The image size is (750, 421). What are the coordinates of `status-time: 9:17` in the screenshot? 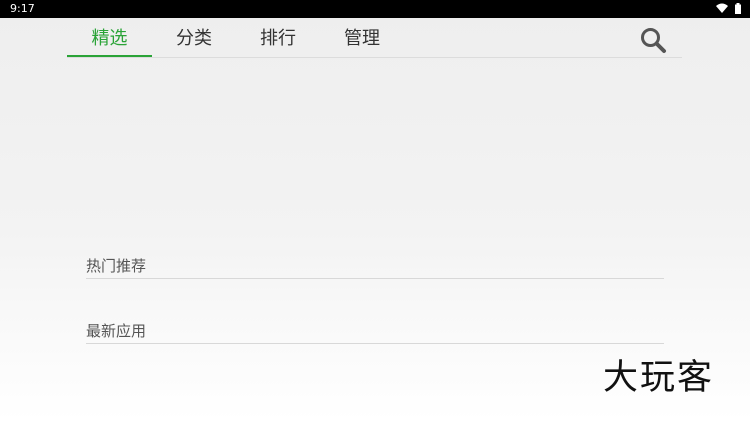 It's located at (22, 8).